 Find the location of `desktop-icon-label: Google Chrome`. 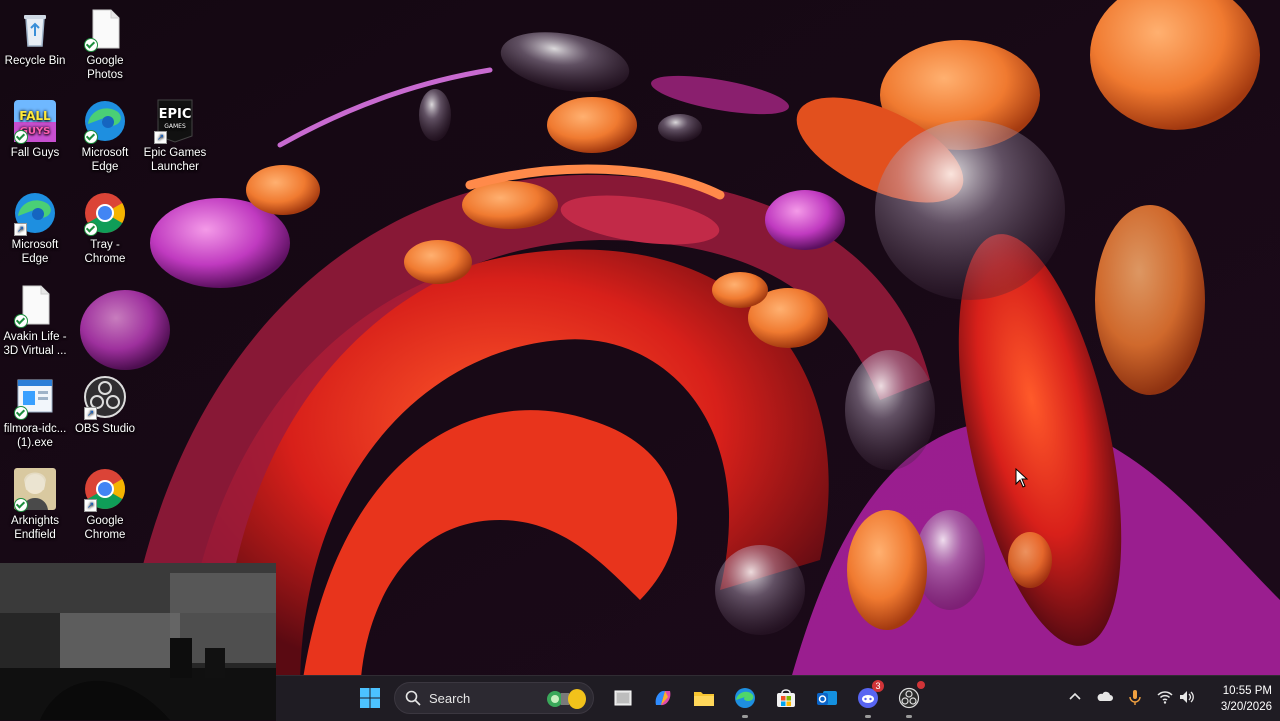

desktop-icon-label: Google Chrome is located at coordinates (105, 528).